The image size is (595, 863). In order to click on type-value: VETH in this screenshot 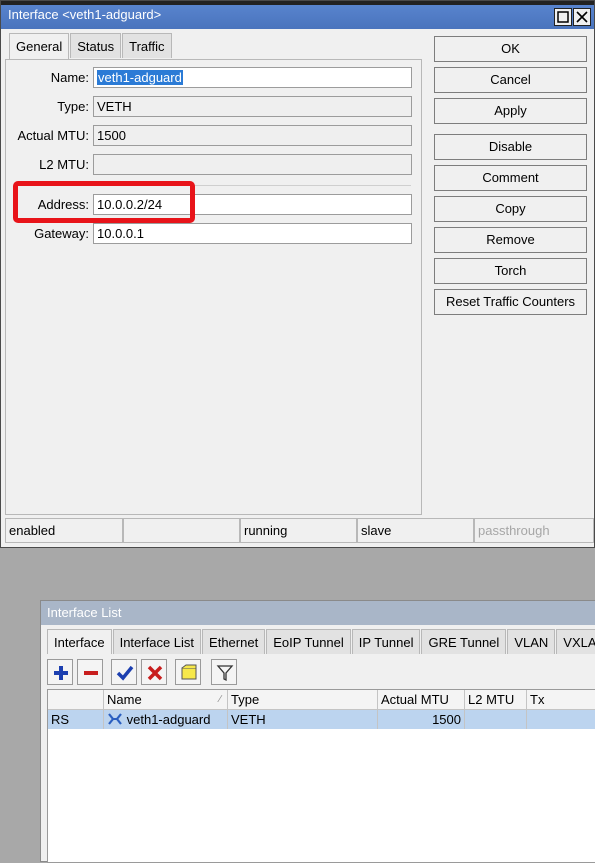, I will do `click(114, 106)`.